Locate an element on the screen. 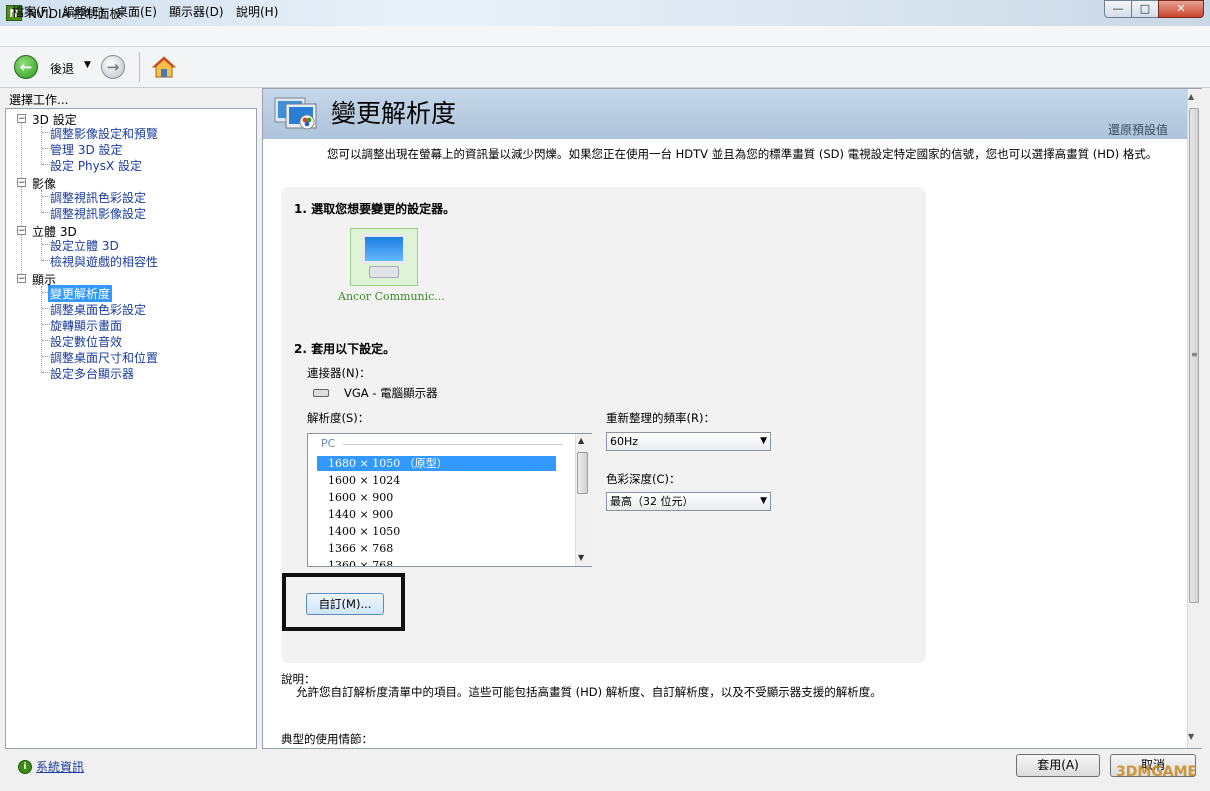 The height and width of the screenshot is (791, 1210). step2-heading: 2. 套用以下設定。 is located at coordinates (345, 349).